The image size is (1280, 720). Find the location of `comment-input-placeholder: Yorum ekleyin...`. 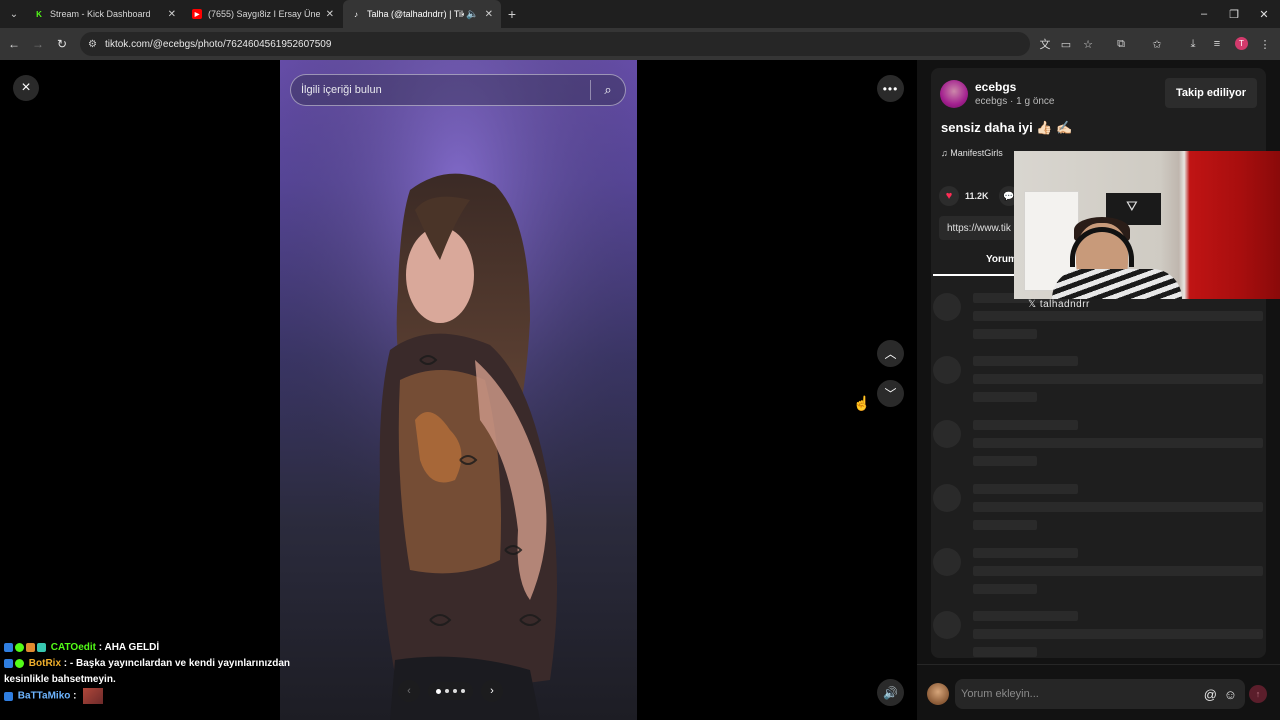

comment-input-placeholder: Yorum ekleyin... is located at coordinates (1000, 694).